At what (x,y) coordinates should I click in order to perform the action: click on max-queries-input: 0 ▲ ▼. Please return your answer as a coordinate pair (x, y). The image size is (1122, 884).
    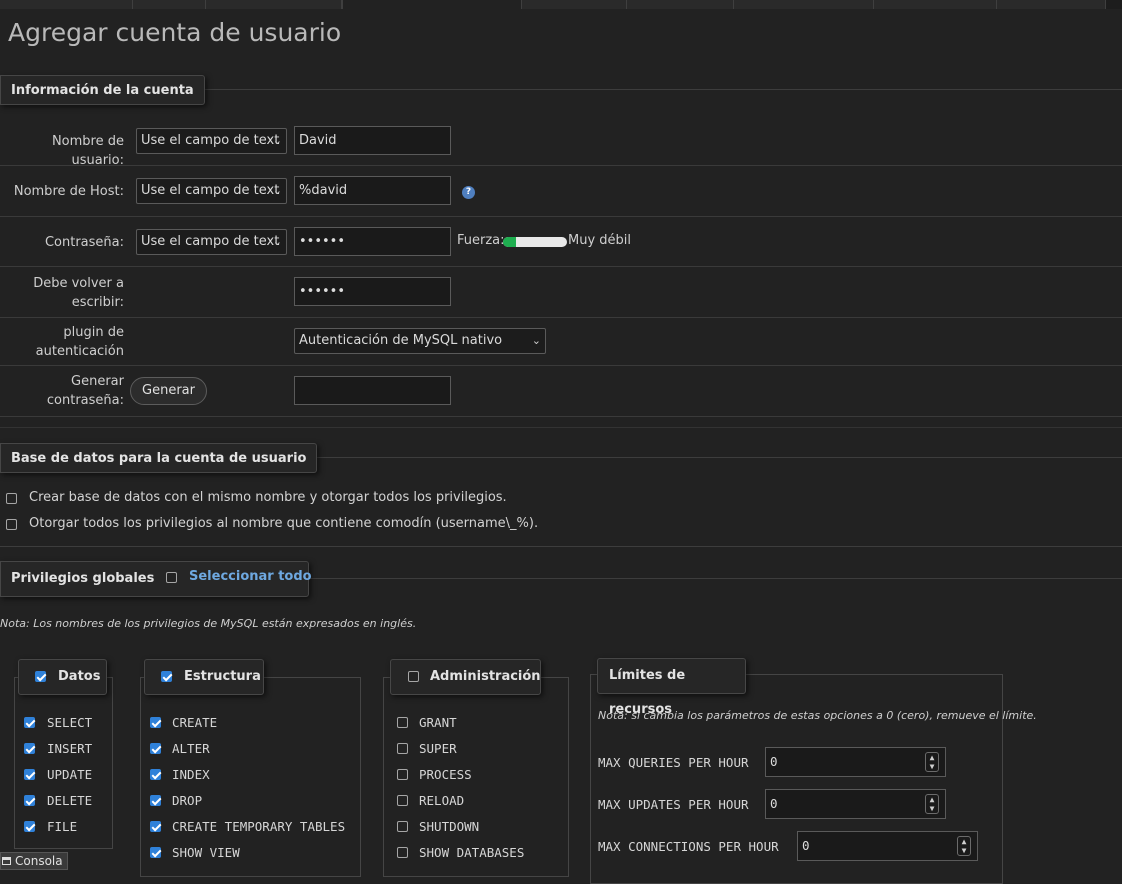
    Looking at the image, I should click on (855, 762).